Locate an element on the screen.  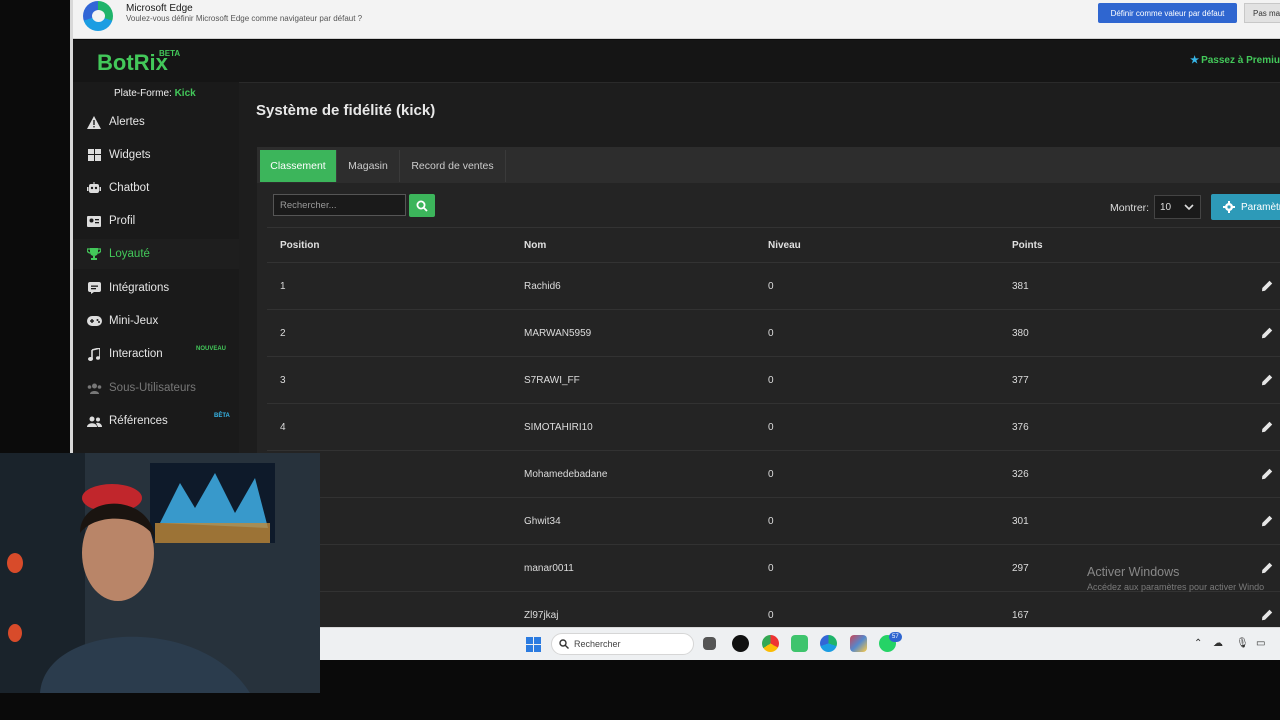
cell-position: 4 is located at coordinates (283, 427).